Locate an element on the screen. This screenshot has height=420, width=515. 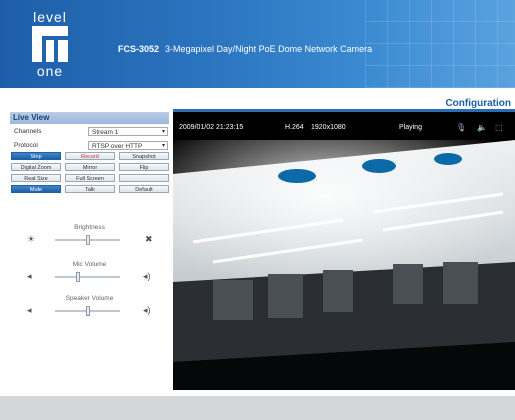
record-button: Record is located at coordinates (90, 156).